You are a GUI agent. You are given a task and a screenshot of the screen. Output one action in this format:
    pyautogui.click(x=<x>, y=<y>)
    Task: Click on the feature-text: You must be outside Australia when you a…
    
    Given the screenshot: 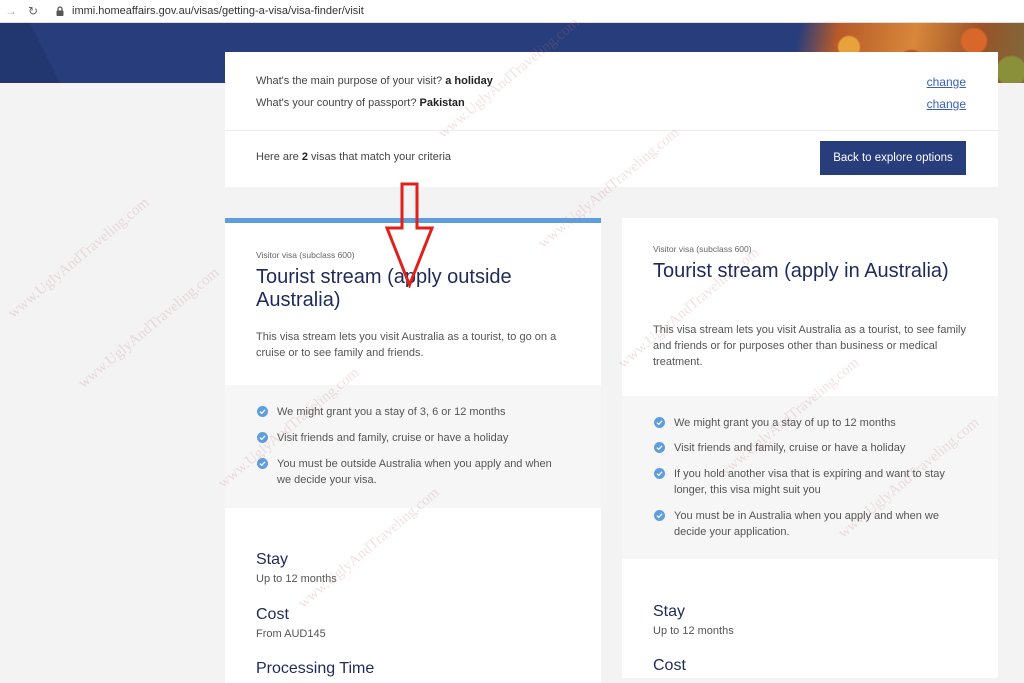 What is the action you would take?
    pyautogui.click(x=414, y=472)
    